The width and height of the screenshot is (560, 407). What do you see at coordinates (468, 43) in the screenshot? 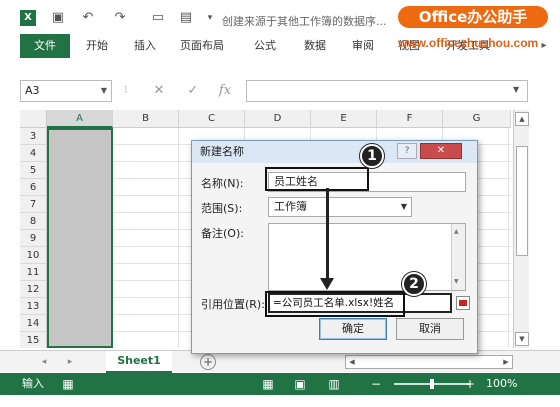
I see `brand-url: www.officezhushou.com` at bounding box center [468, 43].